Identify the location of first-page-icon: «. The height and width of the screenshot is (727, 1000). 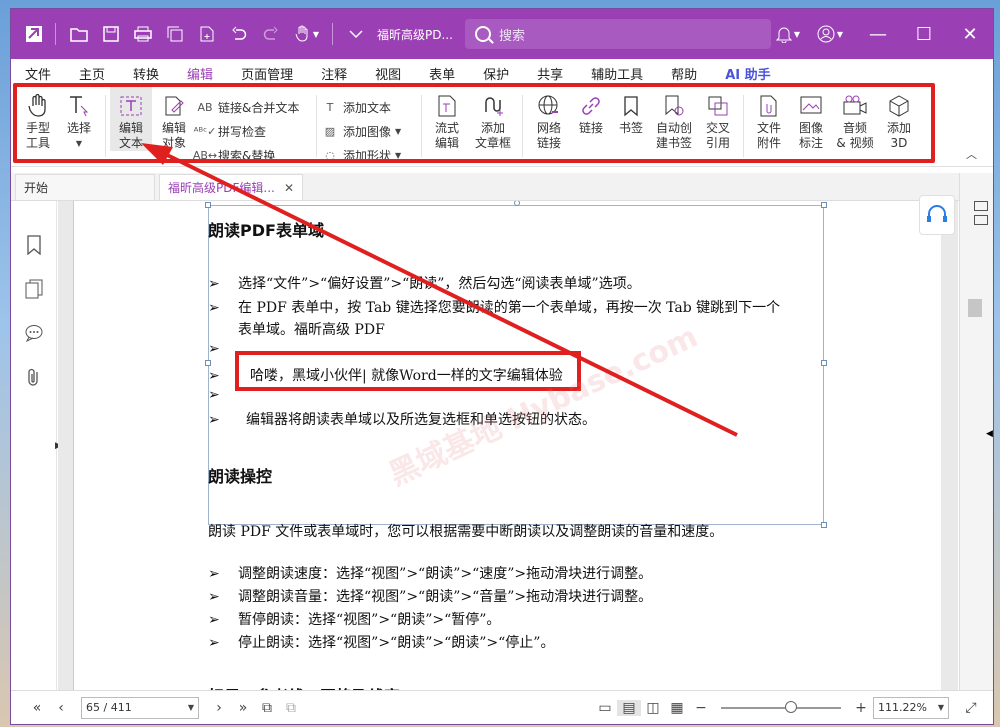
(37, 708).